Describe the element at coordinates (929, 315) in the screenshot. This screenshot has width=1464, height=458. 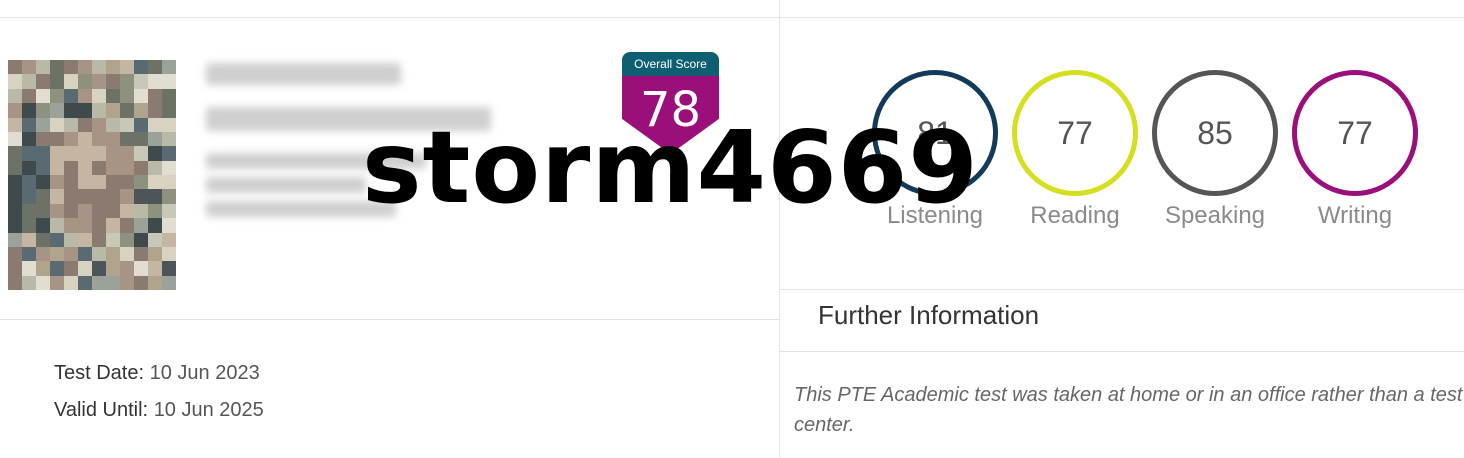
I see `further-information-title: Further Information` at that location.